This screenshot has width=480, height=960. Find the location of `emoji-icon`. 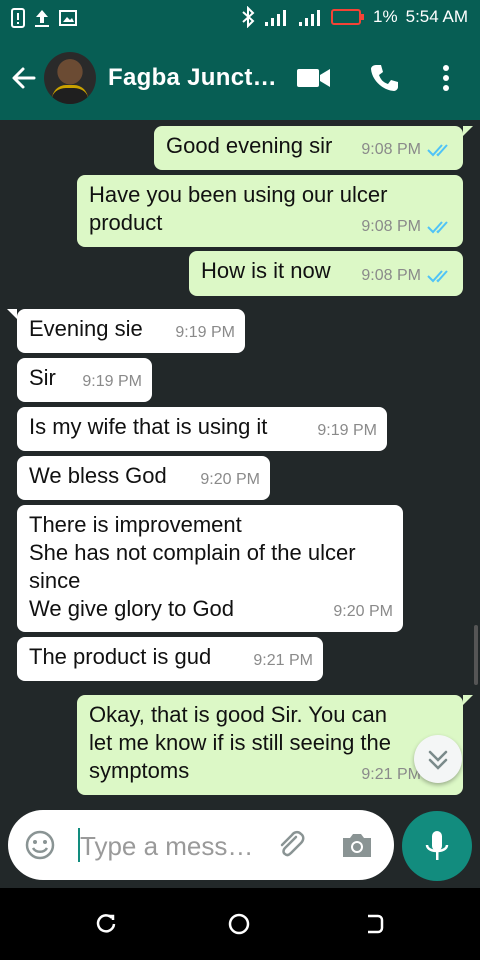

emoji-icon is located at coordinates (40, 845).